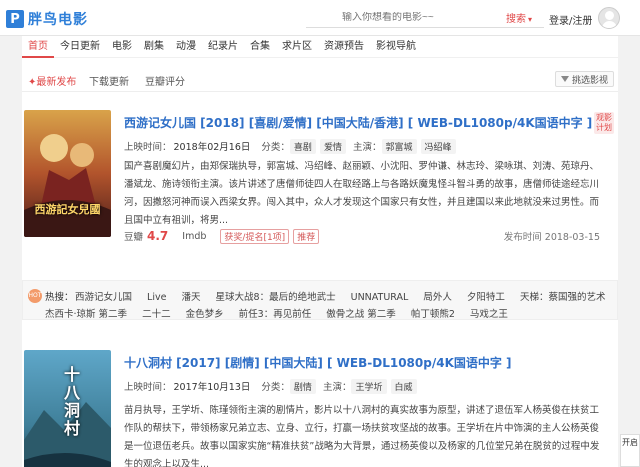 The height and width of the screenshot is (467, 640). Describe the element at coordinates (109, 80) in the screenshot. I see `tab-downloads: 下载更新` at that location.